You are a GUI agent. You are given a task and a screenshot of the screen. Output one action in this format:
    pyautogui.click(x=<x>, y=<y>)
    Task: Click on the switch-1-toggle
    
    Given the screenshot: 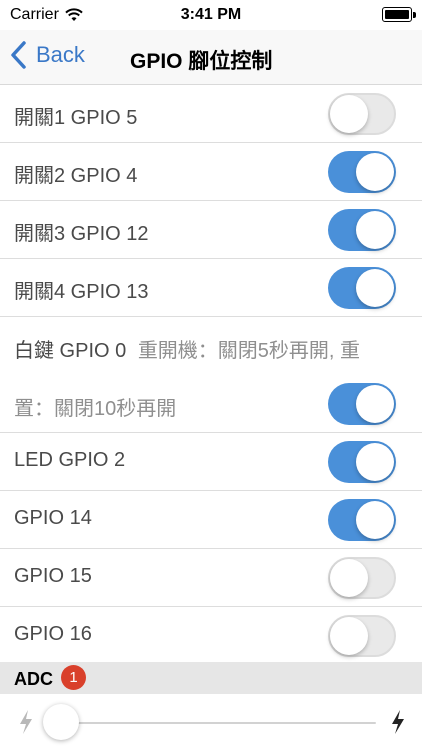 What is the action you would take?
    pyautogui.click(x=362, y=114)
    